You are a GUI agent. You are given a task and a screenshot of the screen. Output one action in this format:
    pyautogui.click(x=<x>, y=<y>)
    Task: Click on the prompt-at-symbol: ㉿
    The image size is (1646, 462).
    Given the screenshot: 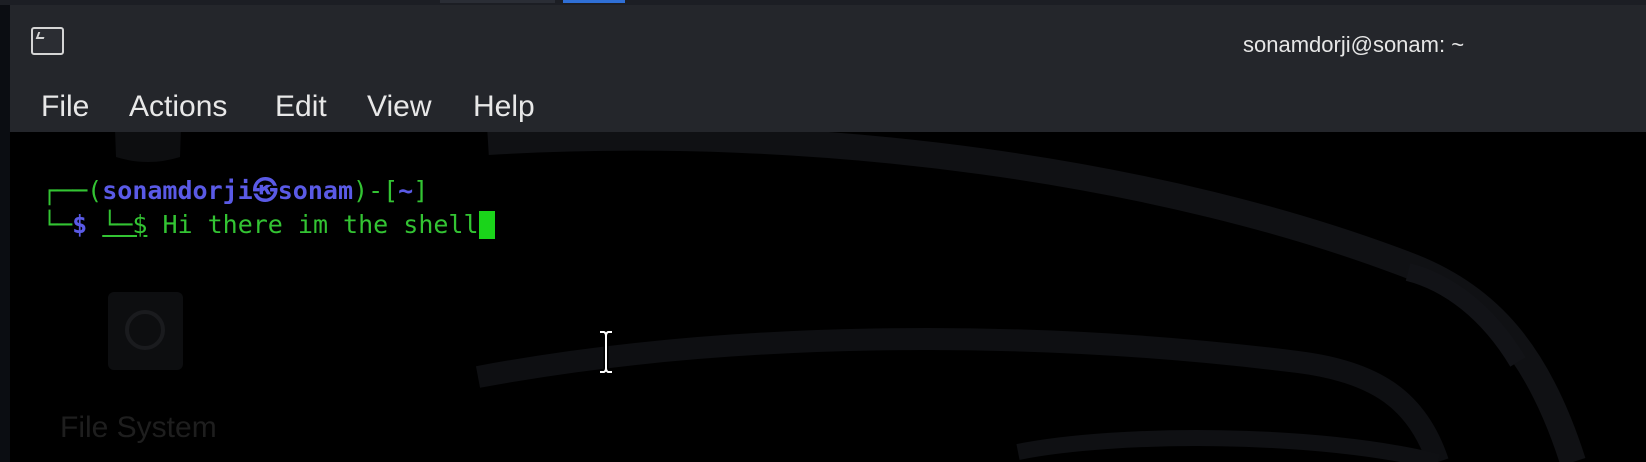 What is the action you would take?
    pyautogui.click(x=265, y=190)
    